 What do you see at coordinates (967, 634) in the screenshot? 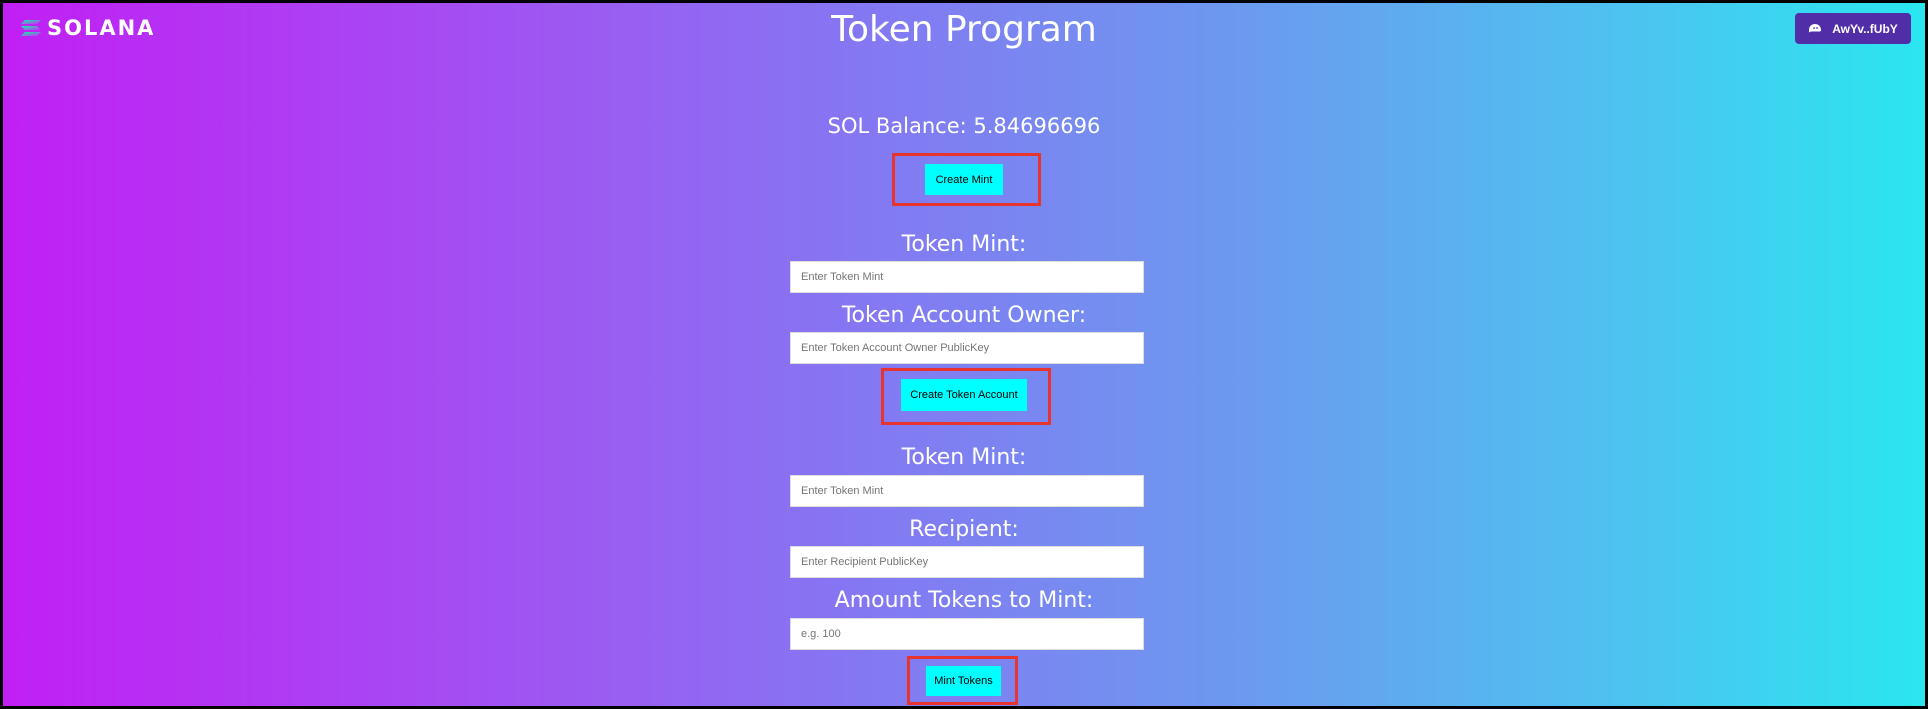
I see `amount-tokens-input` at bounding box center [967, 634].